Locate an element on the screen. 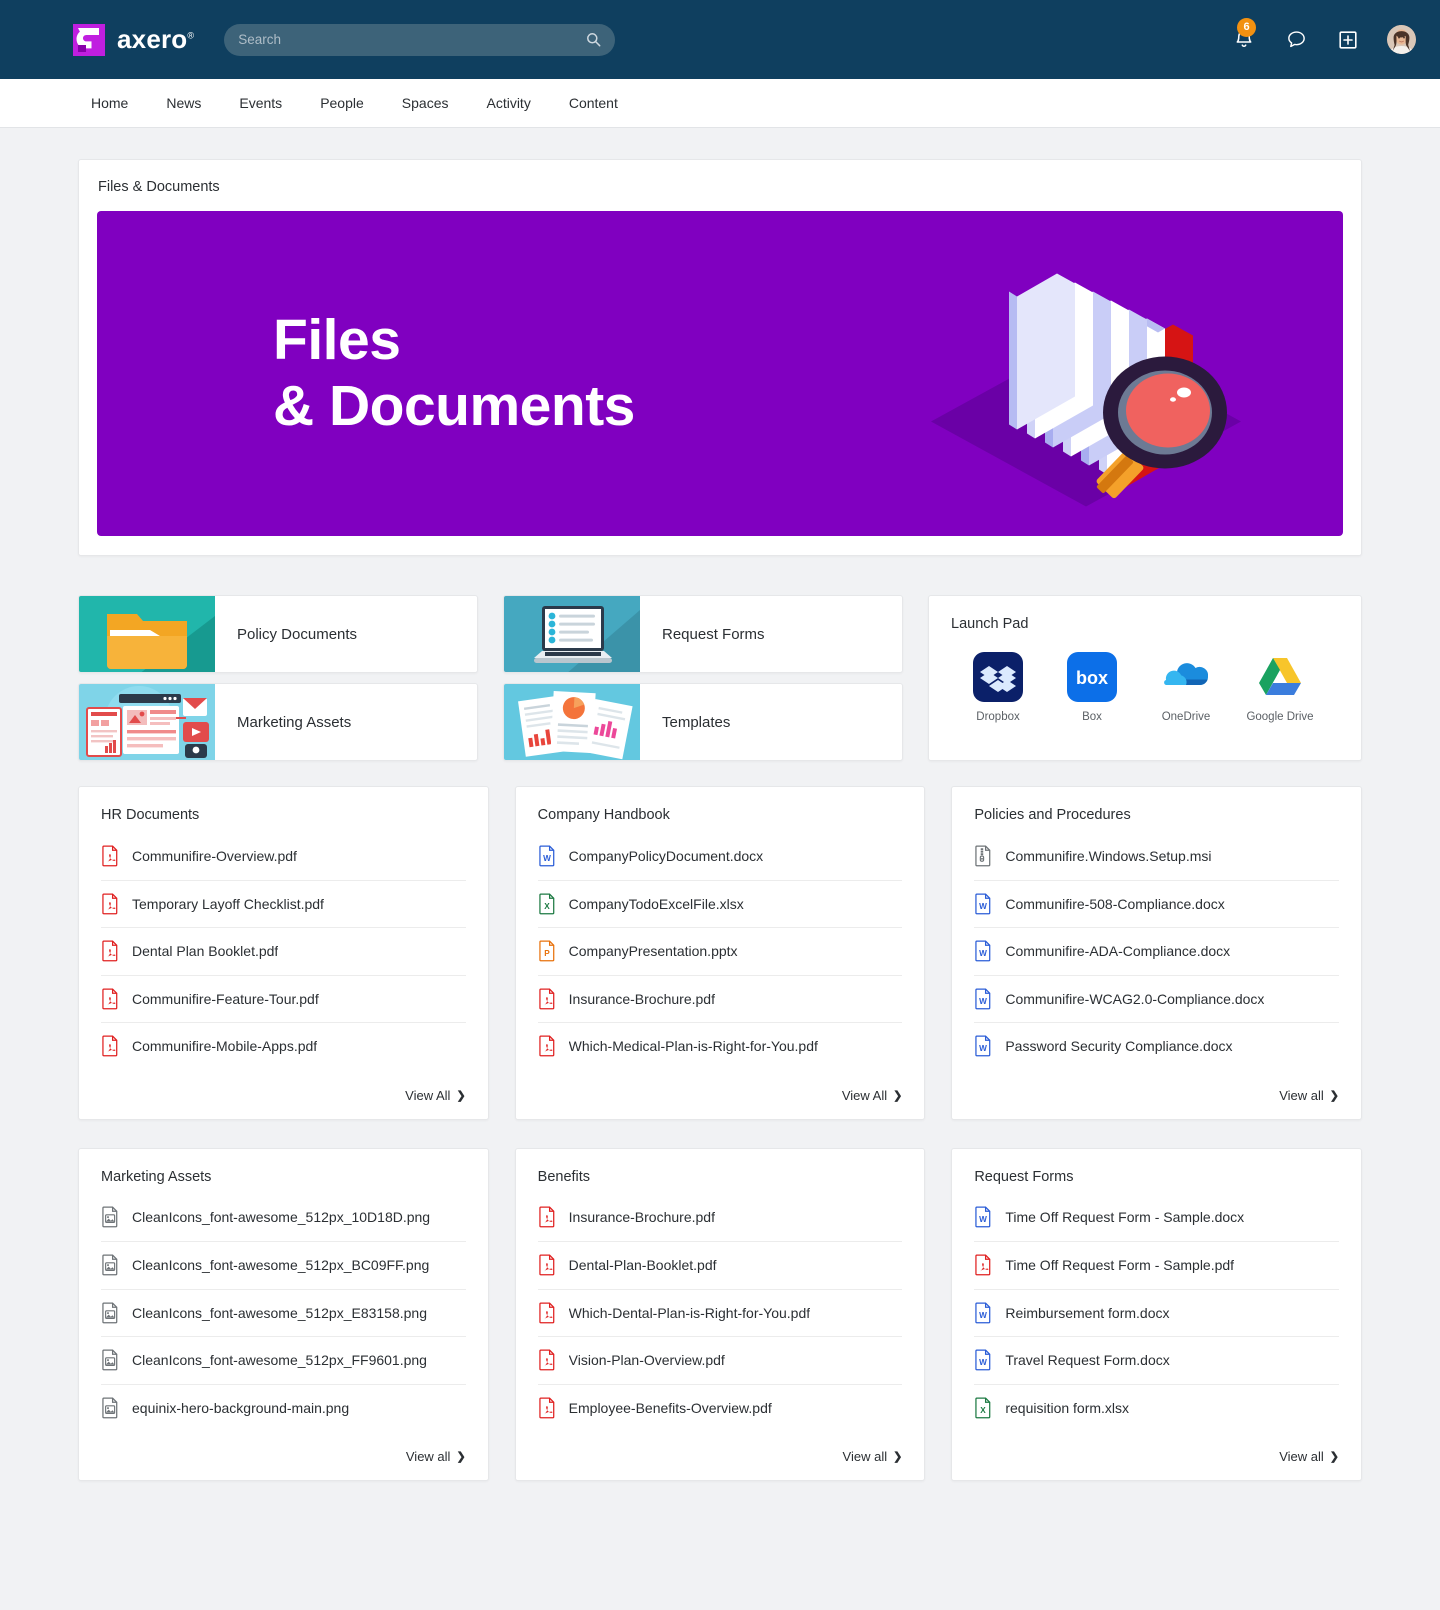 Image resolution: width=1440 pixels, height=1610 pixels. file-name: Communifire-Feature-Tour.pdf is located at coordinates (225, 998).